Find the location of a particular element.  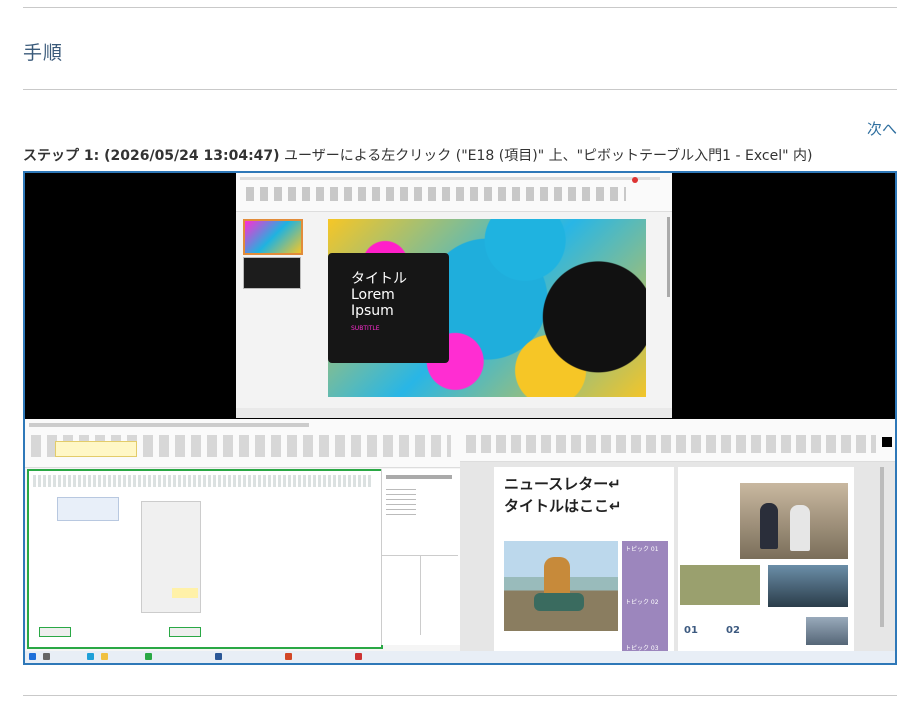

powerpoint-ribbon is located at coordinates (454, 192).